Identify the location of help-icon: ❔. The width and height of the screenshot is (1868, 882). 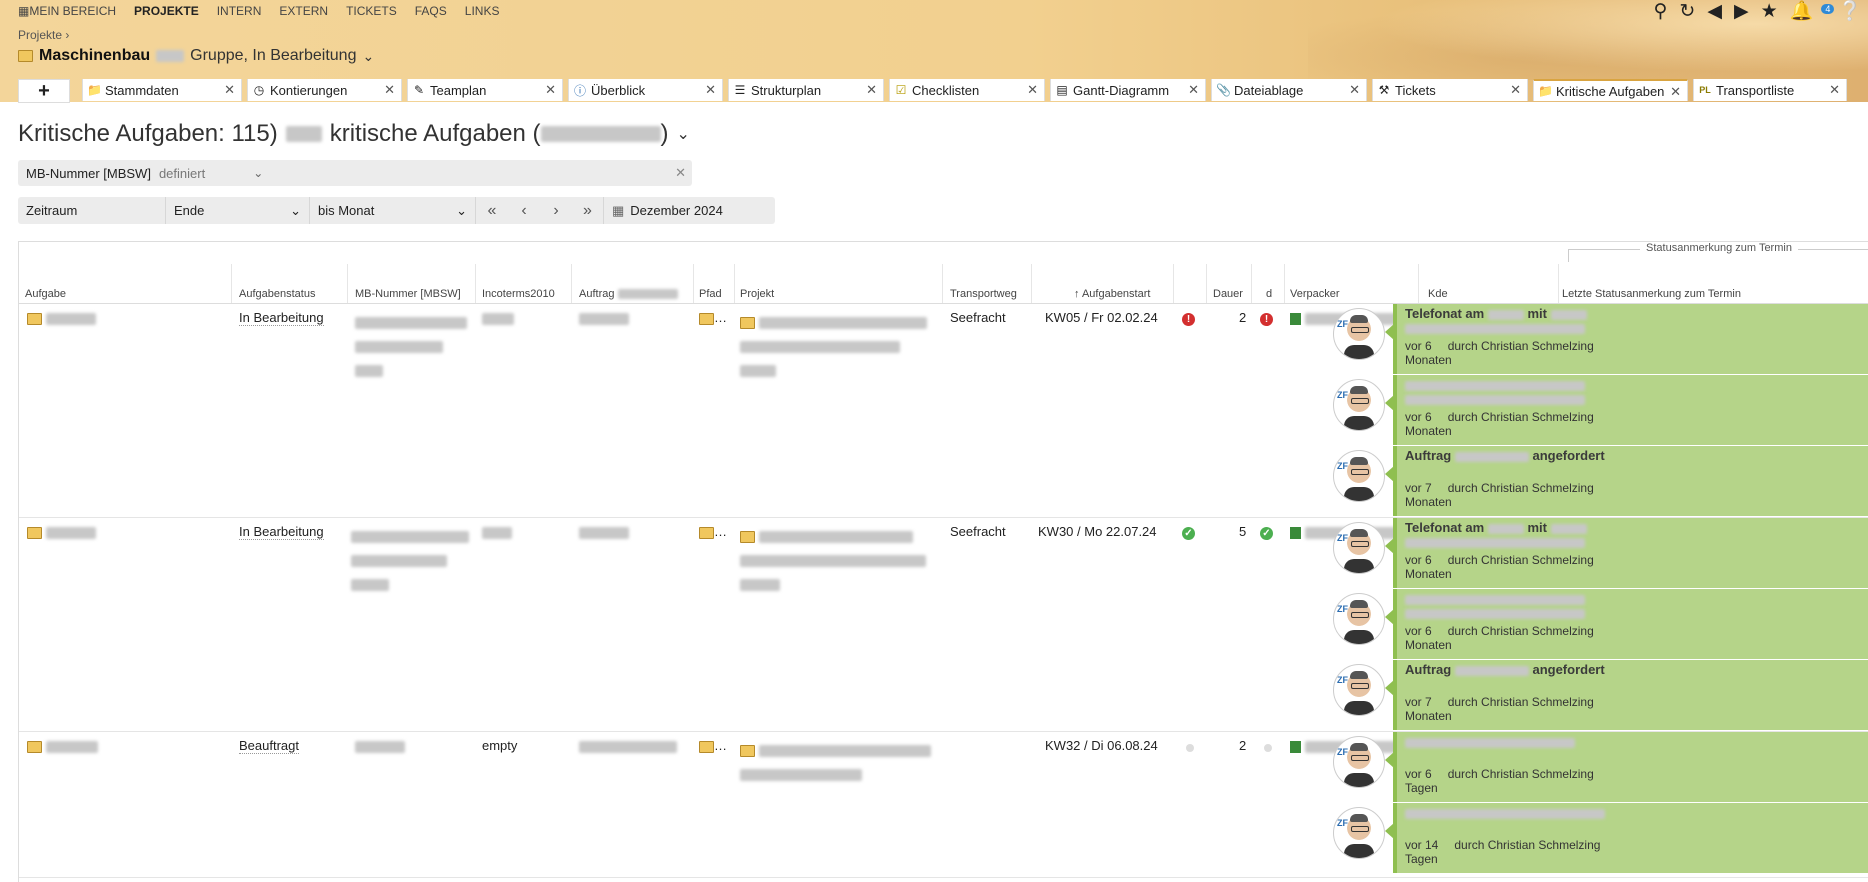
(1850, 11).